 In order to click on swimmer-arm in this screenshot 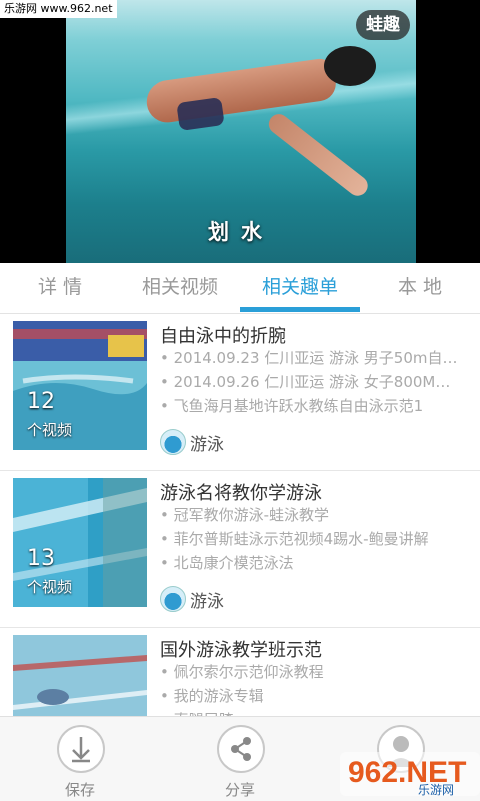, I will do `click(318, 155)`.